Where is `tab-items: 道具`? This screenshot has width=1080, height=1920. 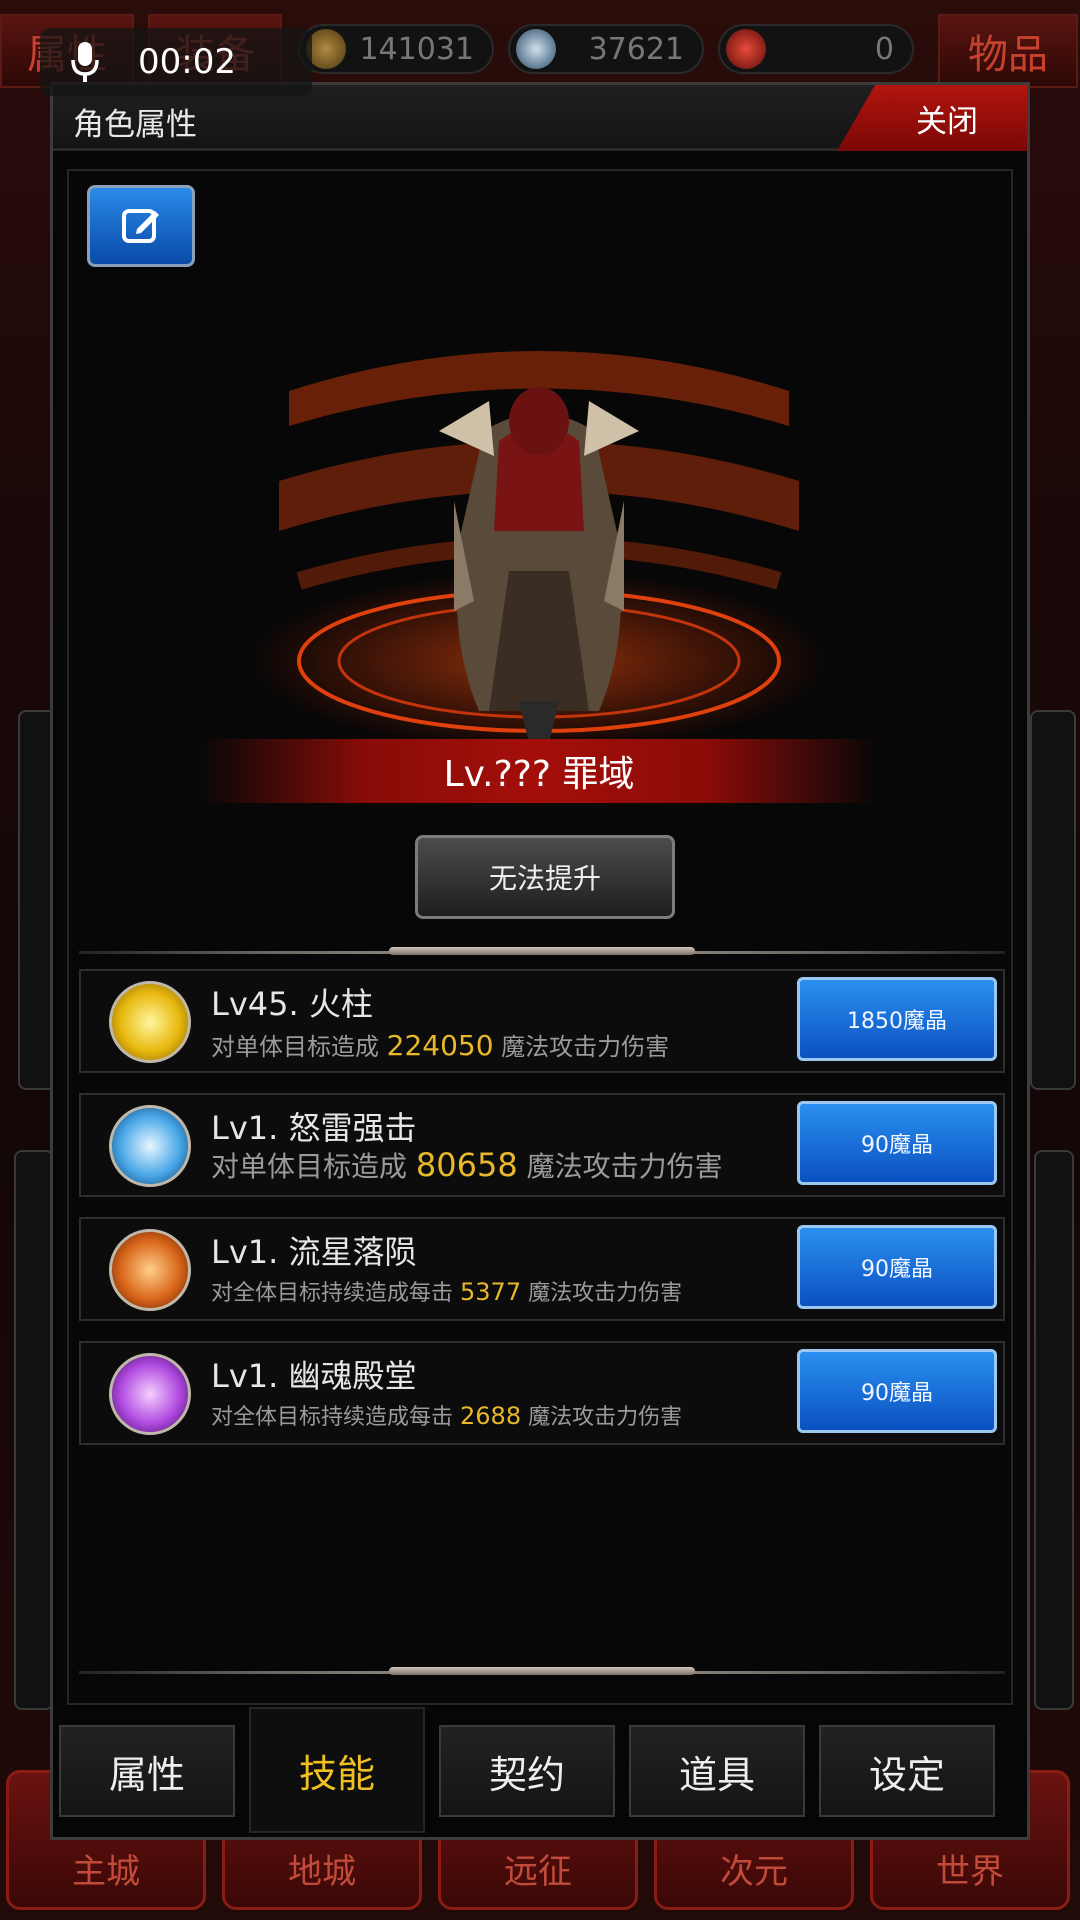
tab-items: 道具 is located at coordinates (717, 1771).